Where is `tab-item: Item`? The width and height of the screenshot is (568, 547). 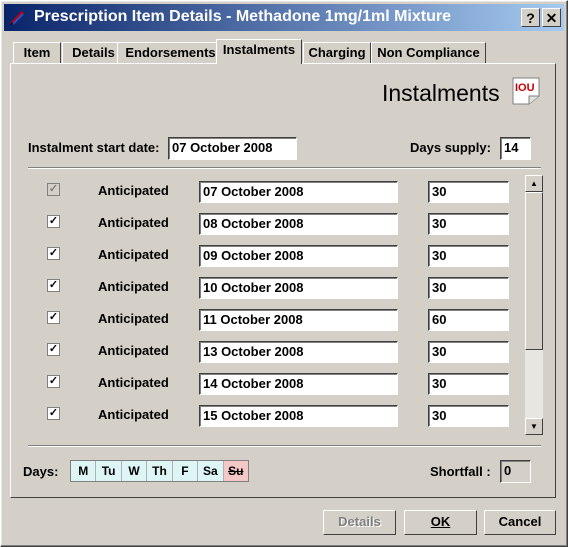
tab-item: Item is located at coordinates (37, 52).